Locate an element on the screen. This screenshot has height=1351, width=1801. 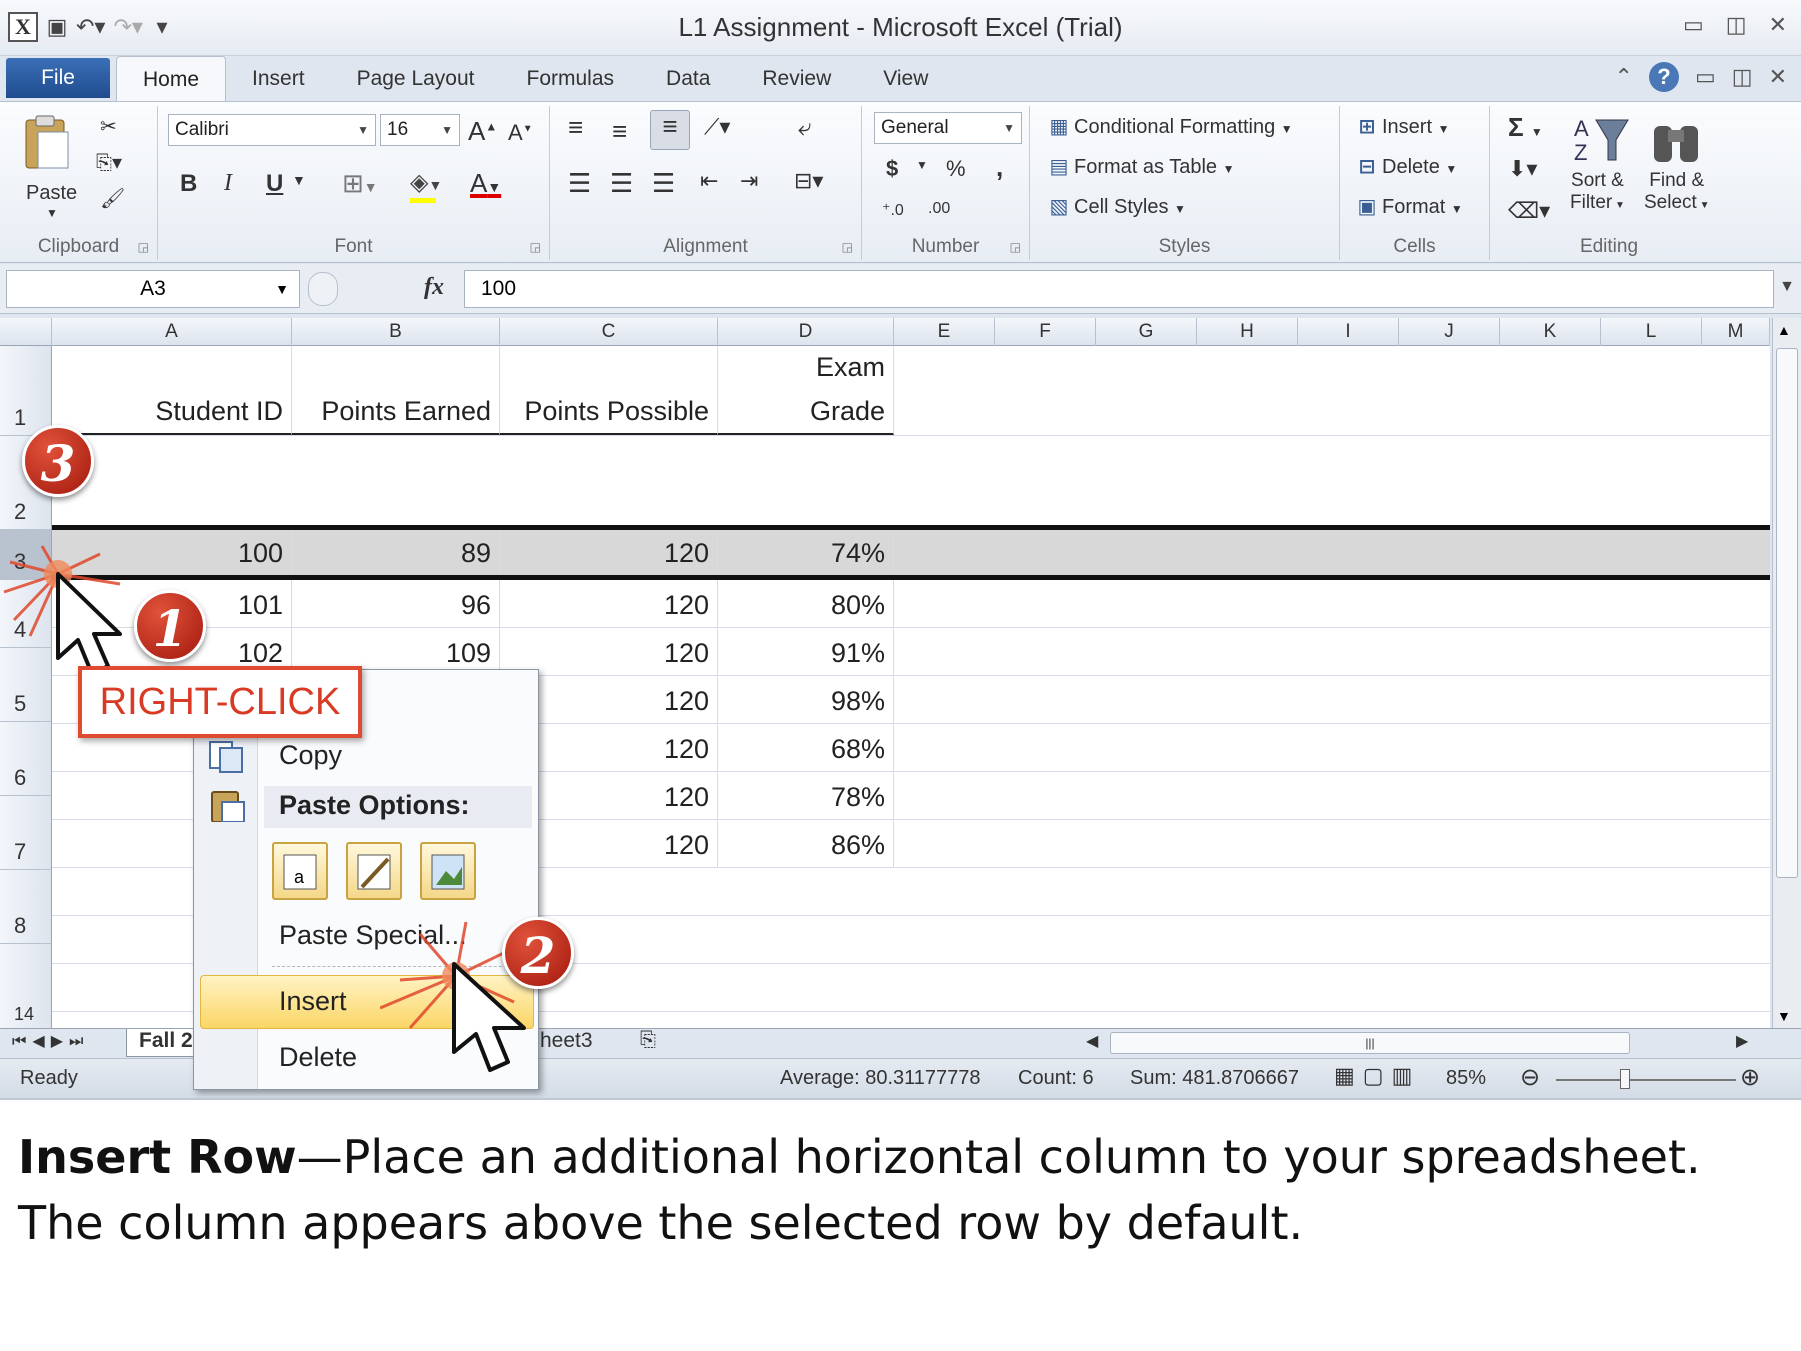
decrease-indent-icon: ⇤ is located at coordinates (709, 181).